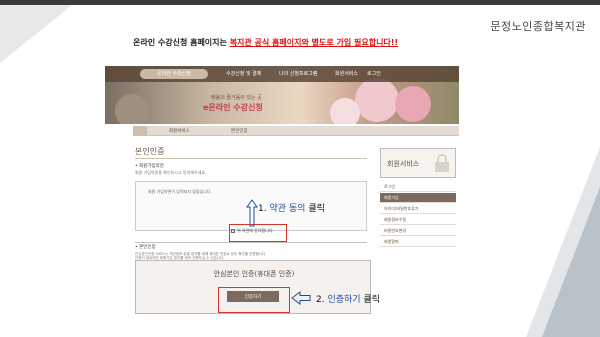  What do you see at coordinates (171, 172) in the screenshot?
I see `terms-section-subtitle: 회원 가입약관을 확인하시고 동의해주세요.` at bounding box center [171, 172].